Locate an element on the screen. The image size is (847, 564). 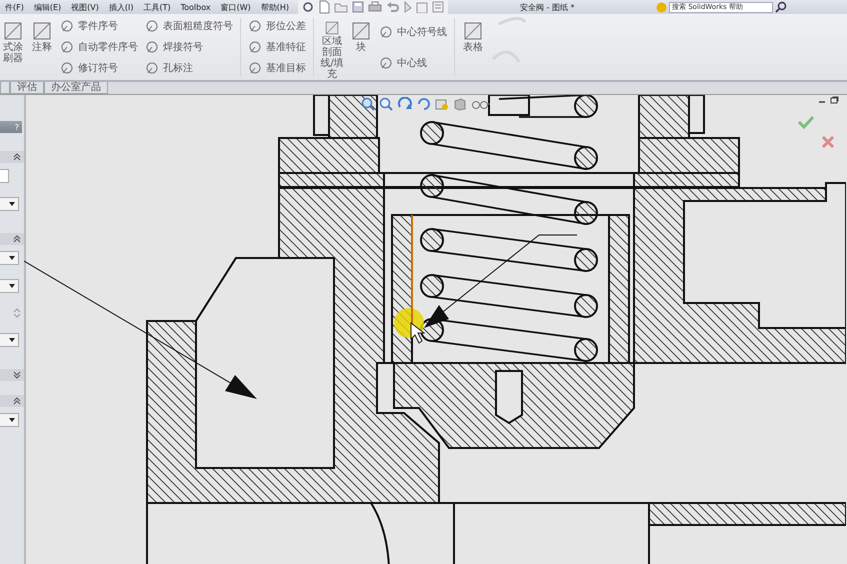
button-label: 焊接符号 is located at coordinates (183, 47).